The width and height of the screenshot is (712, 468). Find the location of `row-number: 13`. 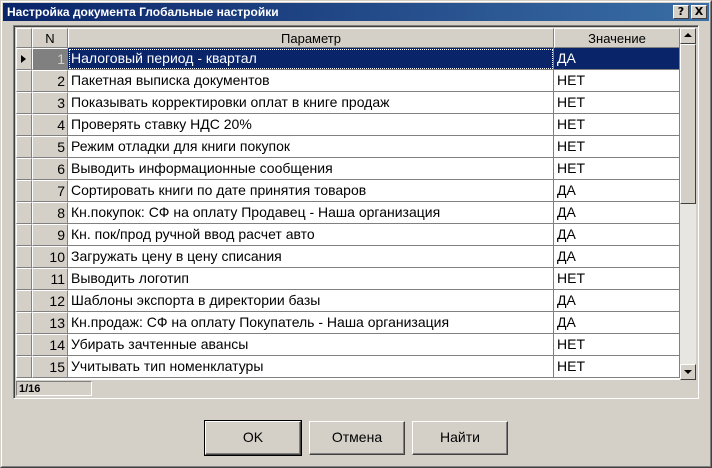

row-number: 13 is located at coordinates (50, 323).